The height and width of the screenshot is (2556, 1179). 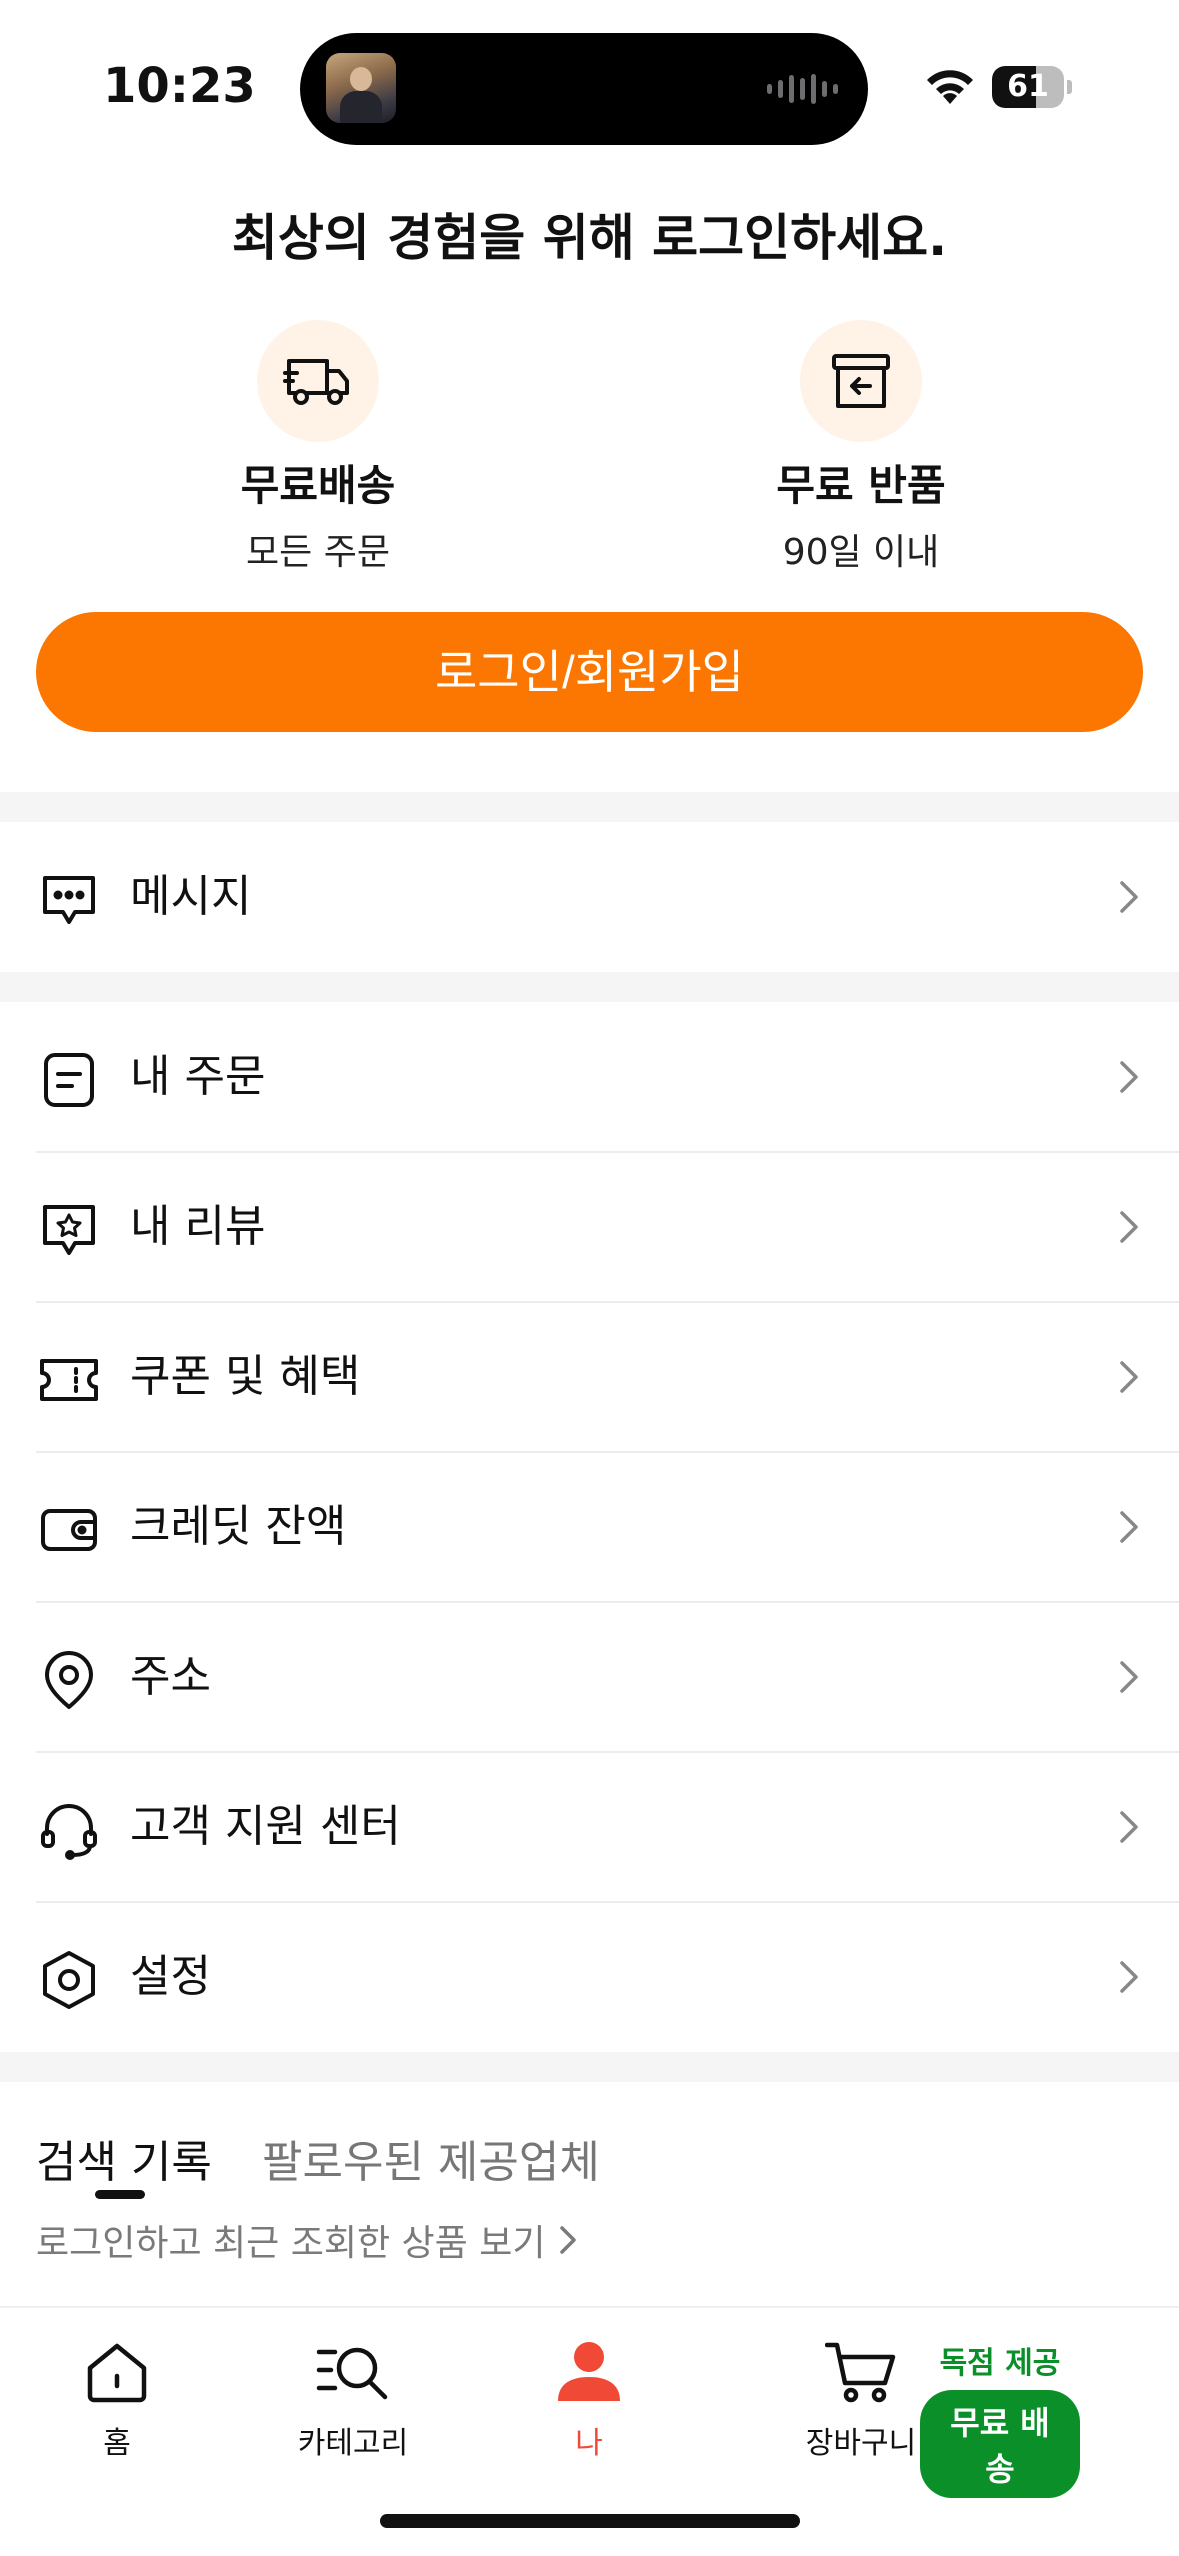 What do you see at coordinates (589, 2372) in the screenshot?
I see `person-icon` at bounding box center [589, 2372].